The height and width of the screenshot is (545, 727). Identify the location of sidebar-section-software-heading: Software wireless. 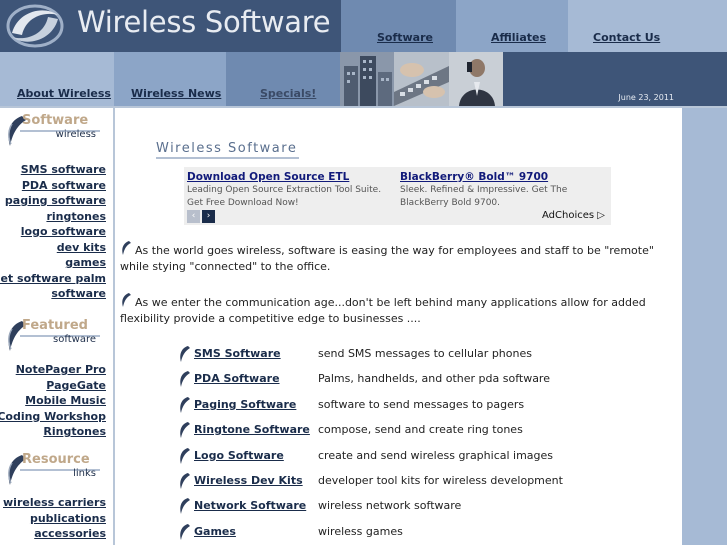
(57, 133).